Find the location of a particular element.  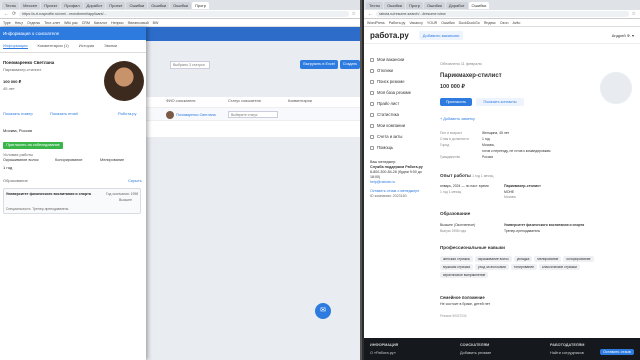

bookmark-item: Неприо is located at coordinates (117, 23).